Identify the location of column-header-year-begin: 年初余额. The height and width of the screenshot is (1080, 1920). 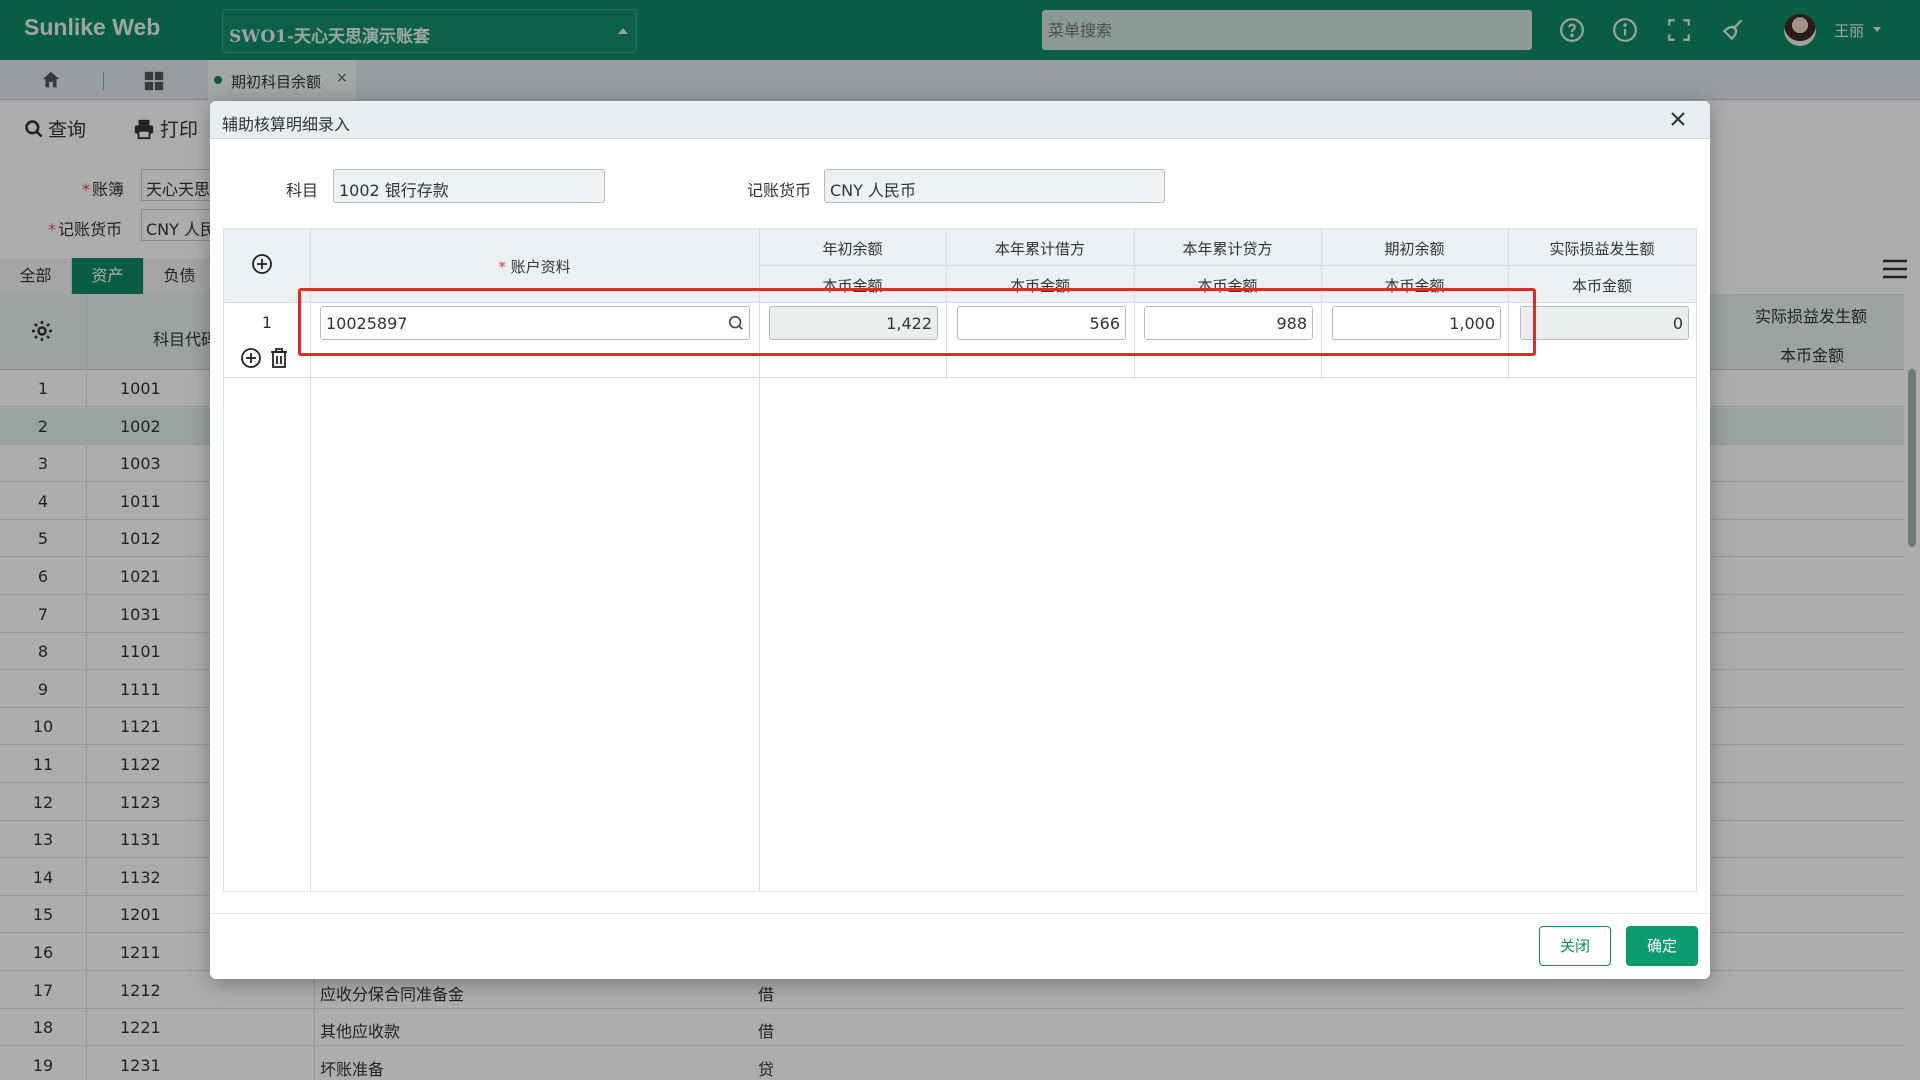
(852, 249).